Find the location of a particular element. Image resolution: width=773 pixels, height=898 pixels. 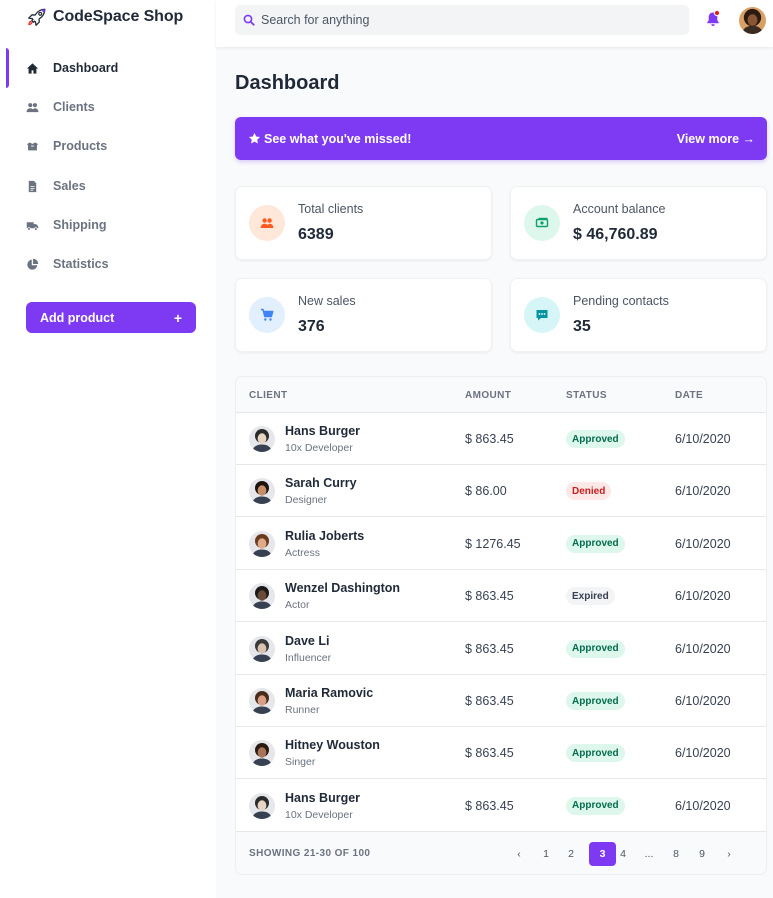

star-icon is located at coordinates (254, 138).